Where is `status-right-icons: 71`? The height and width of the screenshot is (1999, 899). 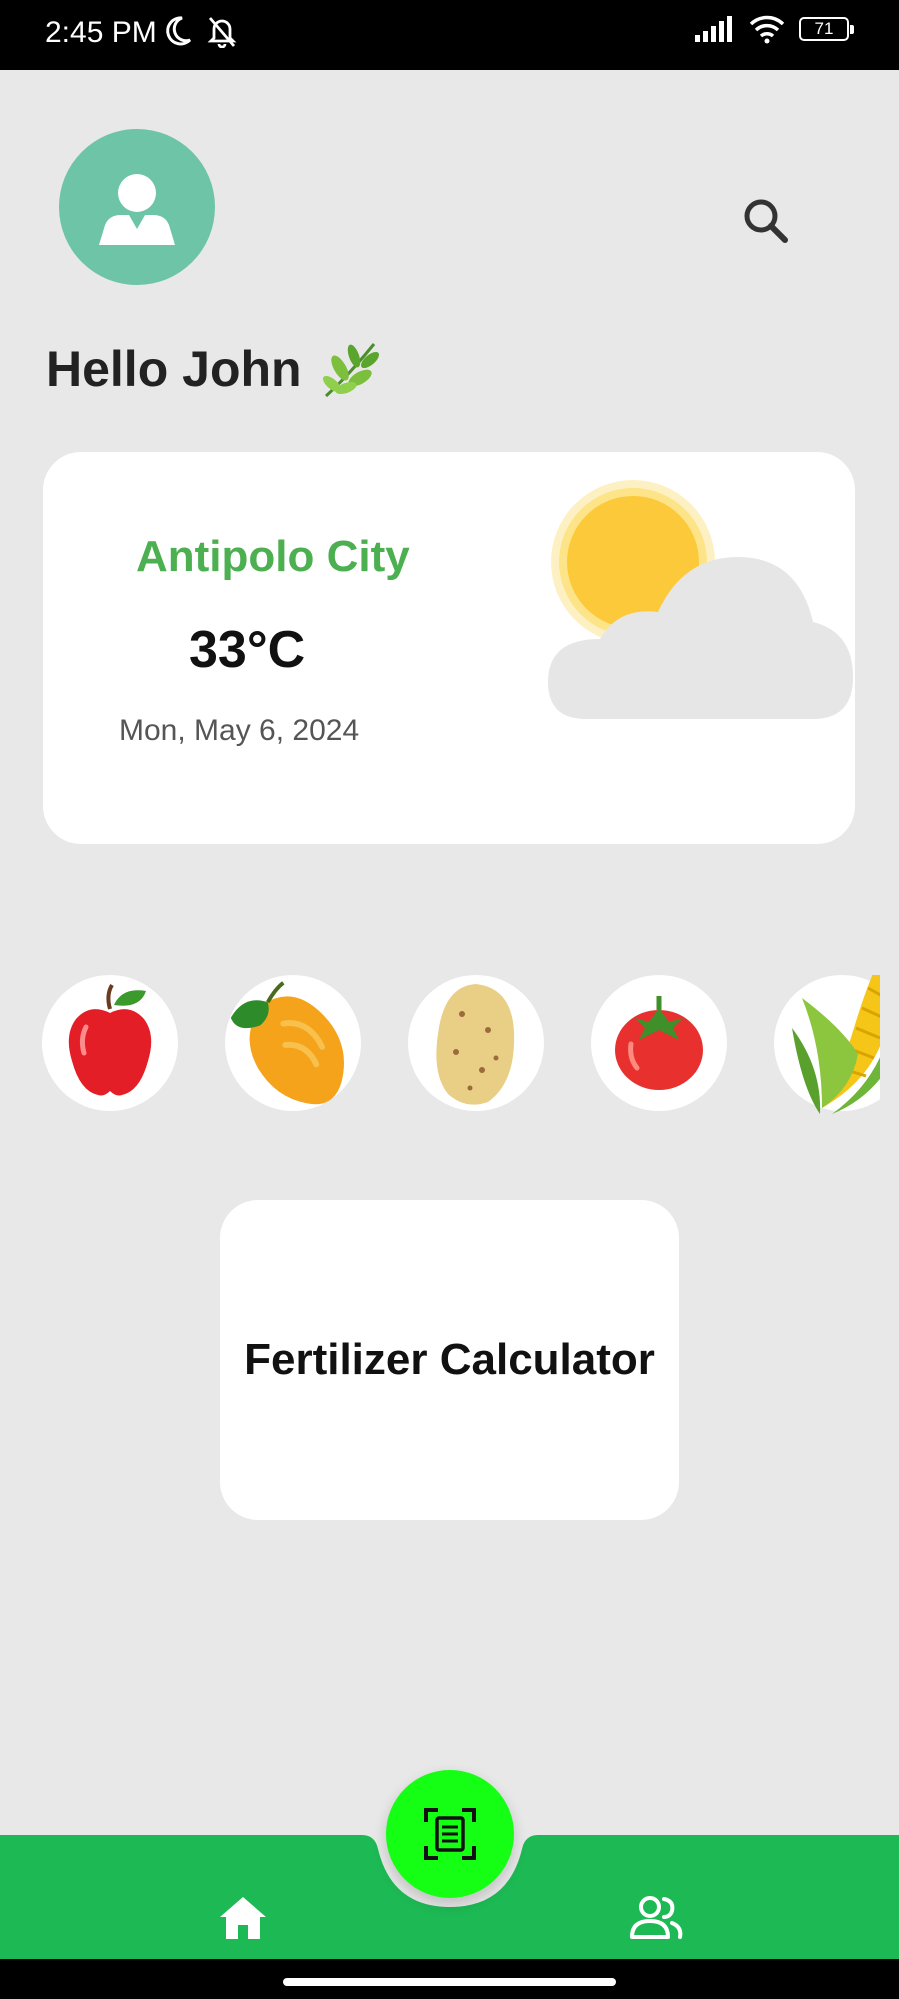 status-right-icons: 71 is located at coordinates (773, 29).